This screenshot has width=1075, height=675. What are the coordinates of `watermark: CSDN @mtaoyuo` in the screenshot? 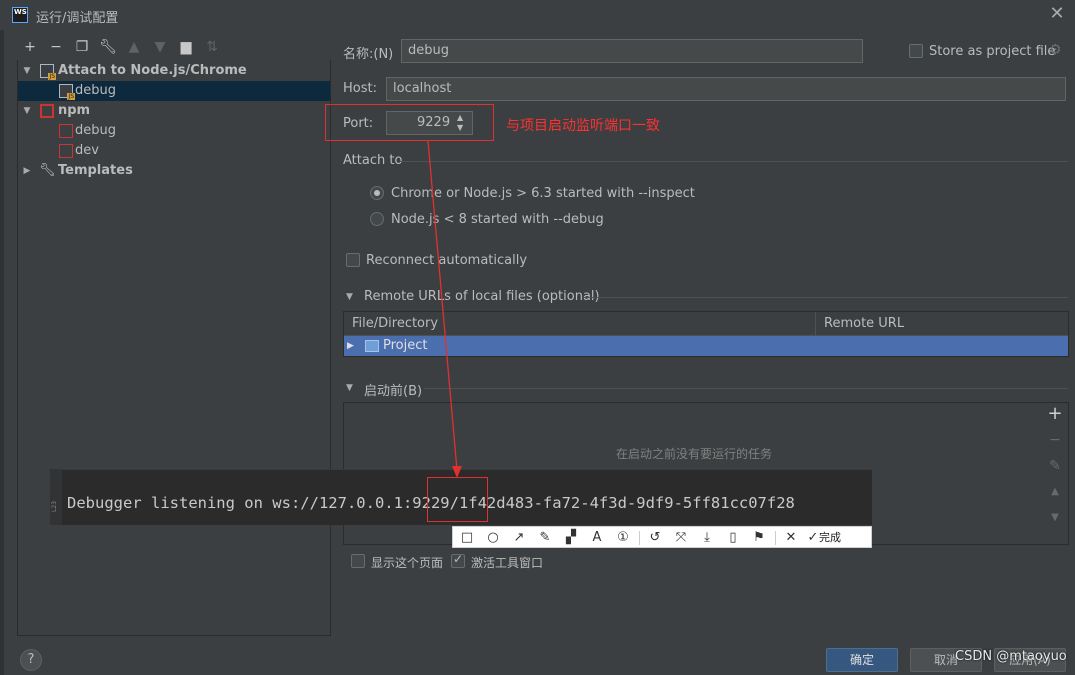 It's located at (1011, 656).